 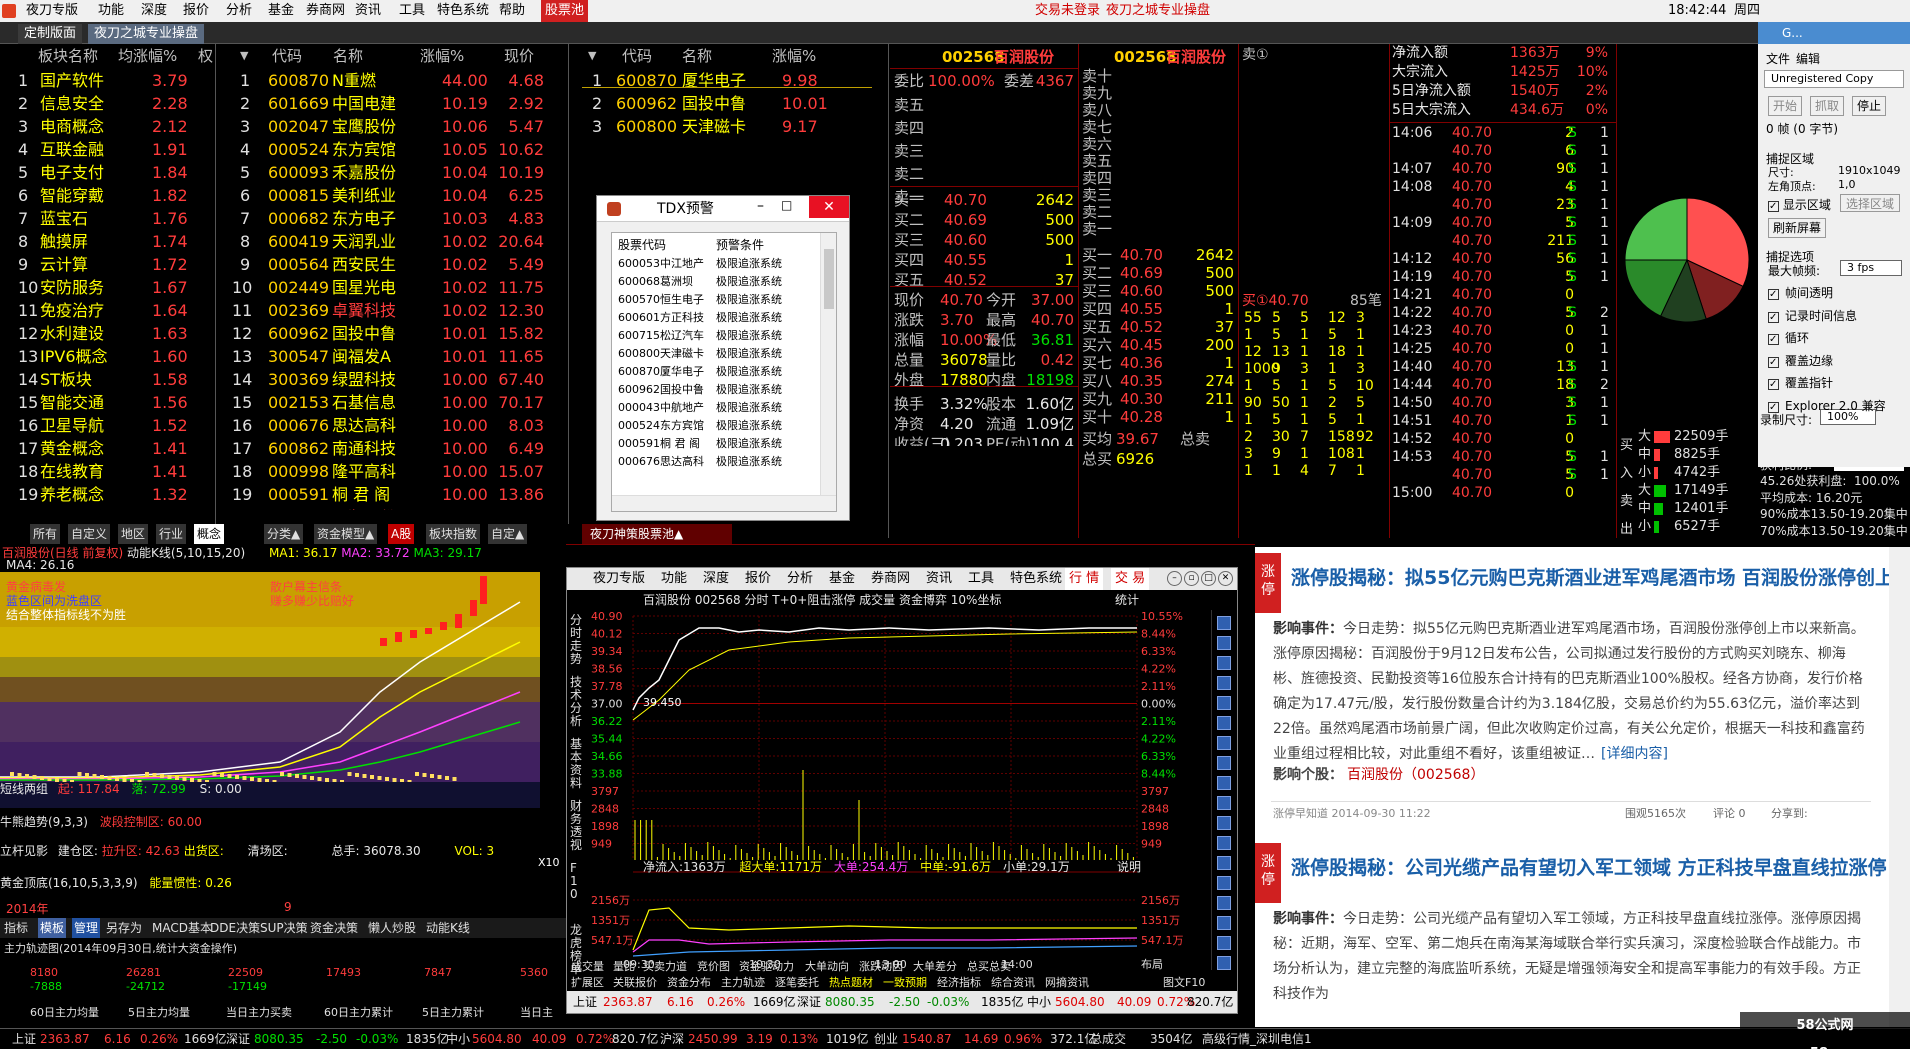 I want to click on news-title: 涨停股揭秘：公司光缆产品有望切入军工领域 方正科技早盘直线拉涨停, so click(x=1589, y=866).